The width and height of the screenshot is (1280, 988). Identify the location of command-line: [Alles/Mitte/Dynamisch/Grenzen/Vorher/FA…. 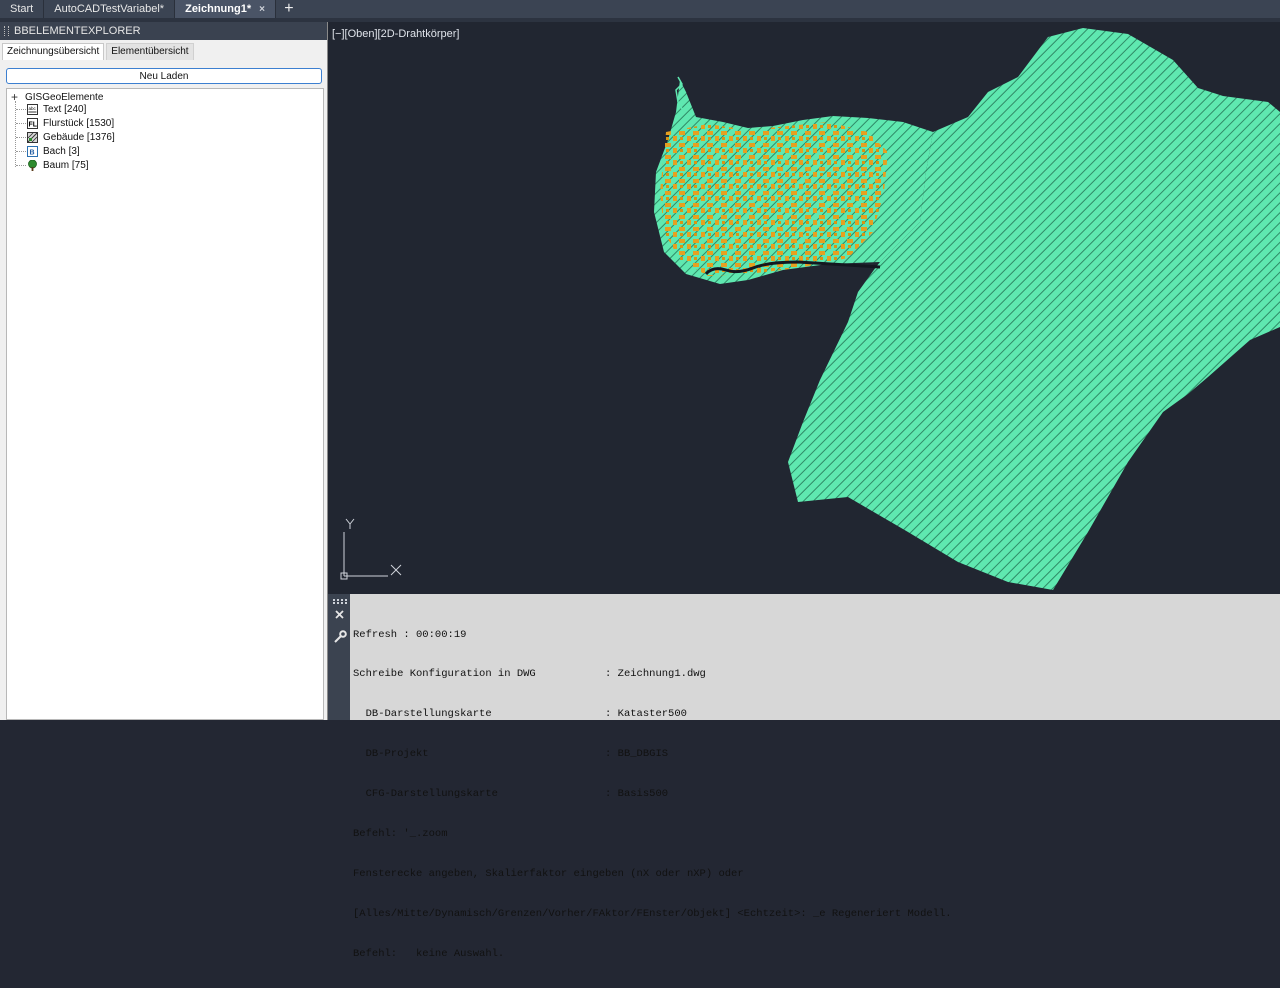
(652, 913).